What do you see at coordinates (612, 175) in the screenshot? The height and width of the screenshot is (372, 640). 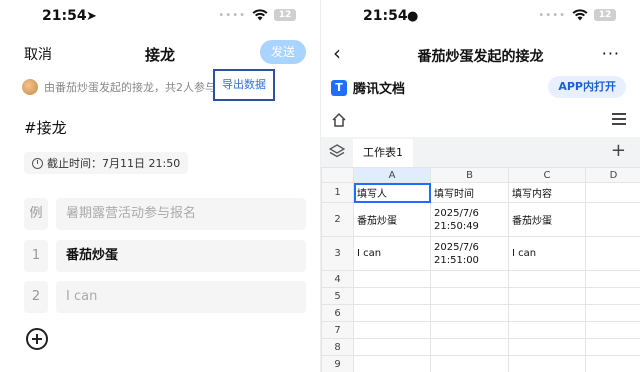 I see `column-header: D` at bounding box center [612, 175].